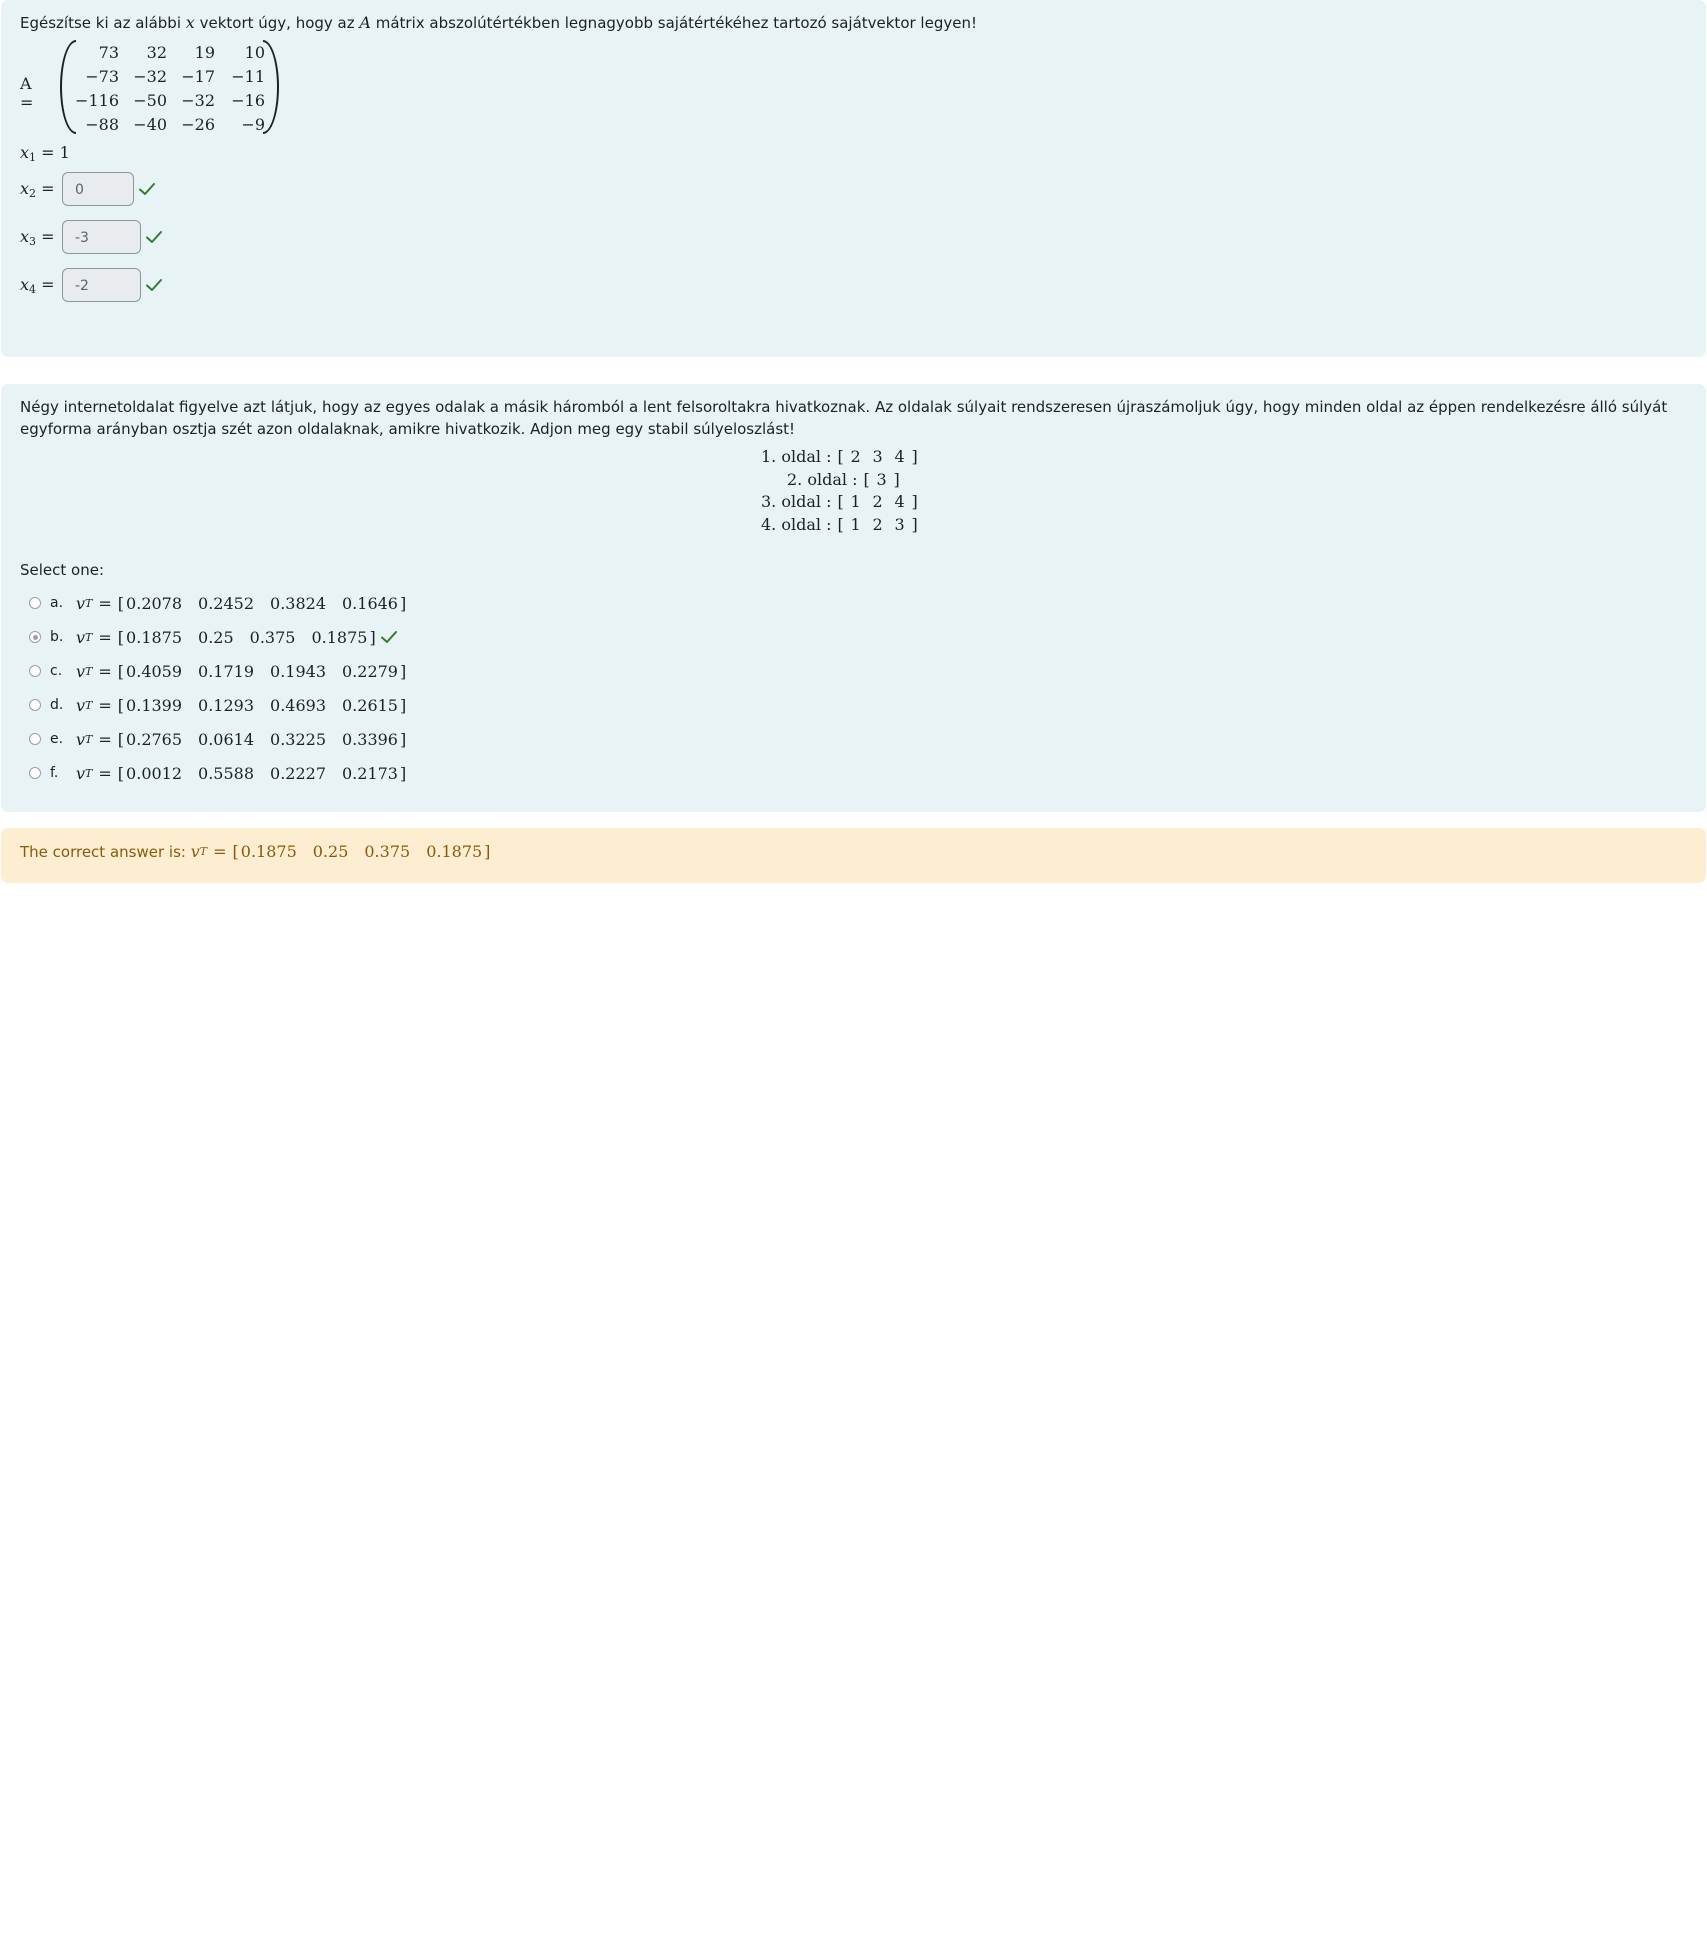 This screenshot has width=1707, height=1938. I want to click on link-targets: [3], so click(882, 479).